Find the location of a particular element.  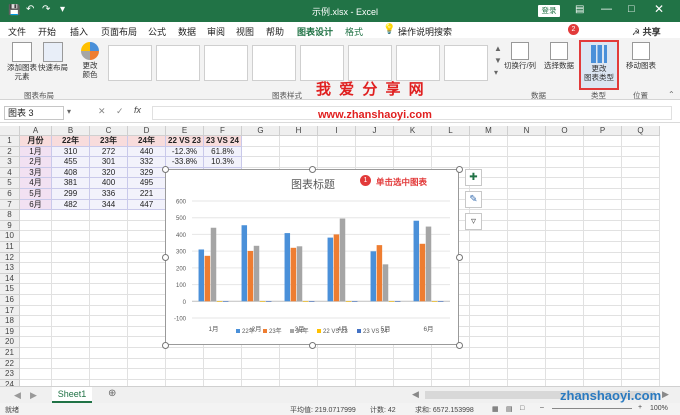

move-chart-button: 移动图表 is located at coordinates (641, 56).